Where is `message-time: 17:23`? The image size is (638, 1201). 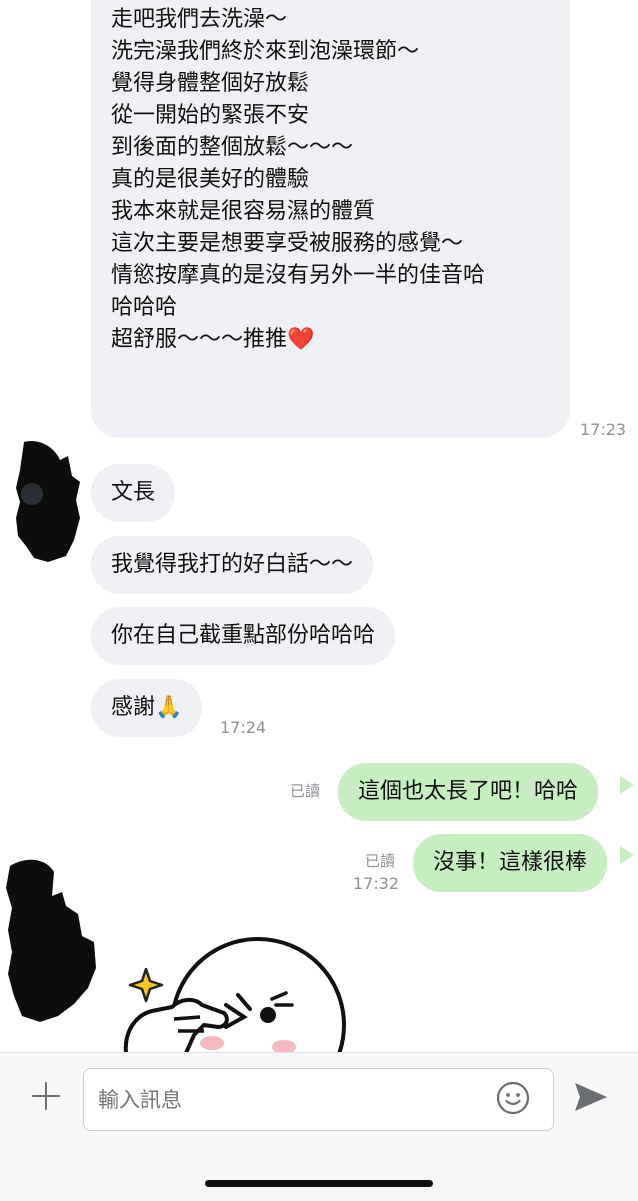
message-time: 17:23 is located at coordinates (603, 429).